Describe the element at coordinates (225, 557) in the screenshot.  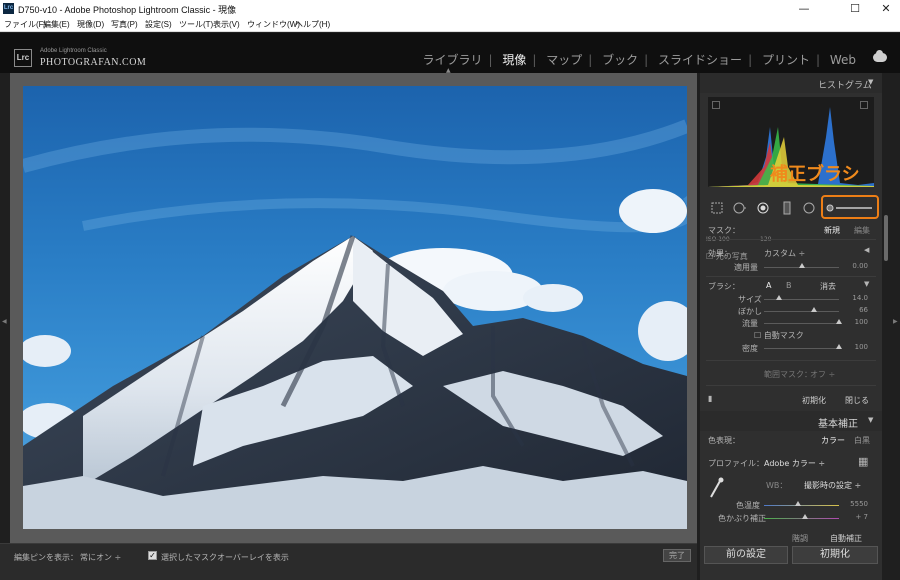
I see `mask-overlay-label: 選択したマスクオーバーレイを表示` at that location.